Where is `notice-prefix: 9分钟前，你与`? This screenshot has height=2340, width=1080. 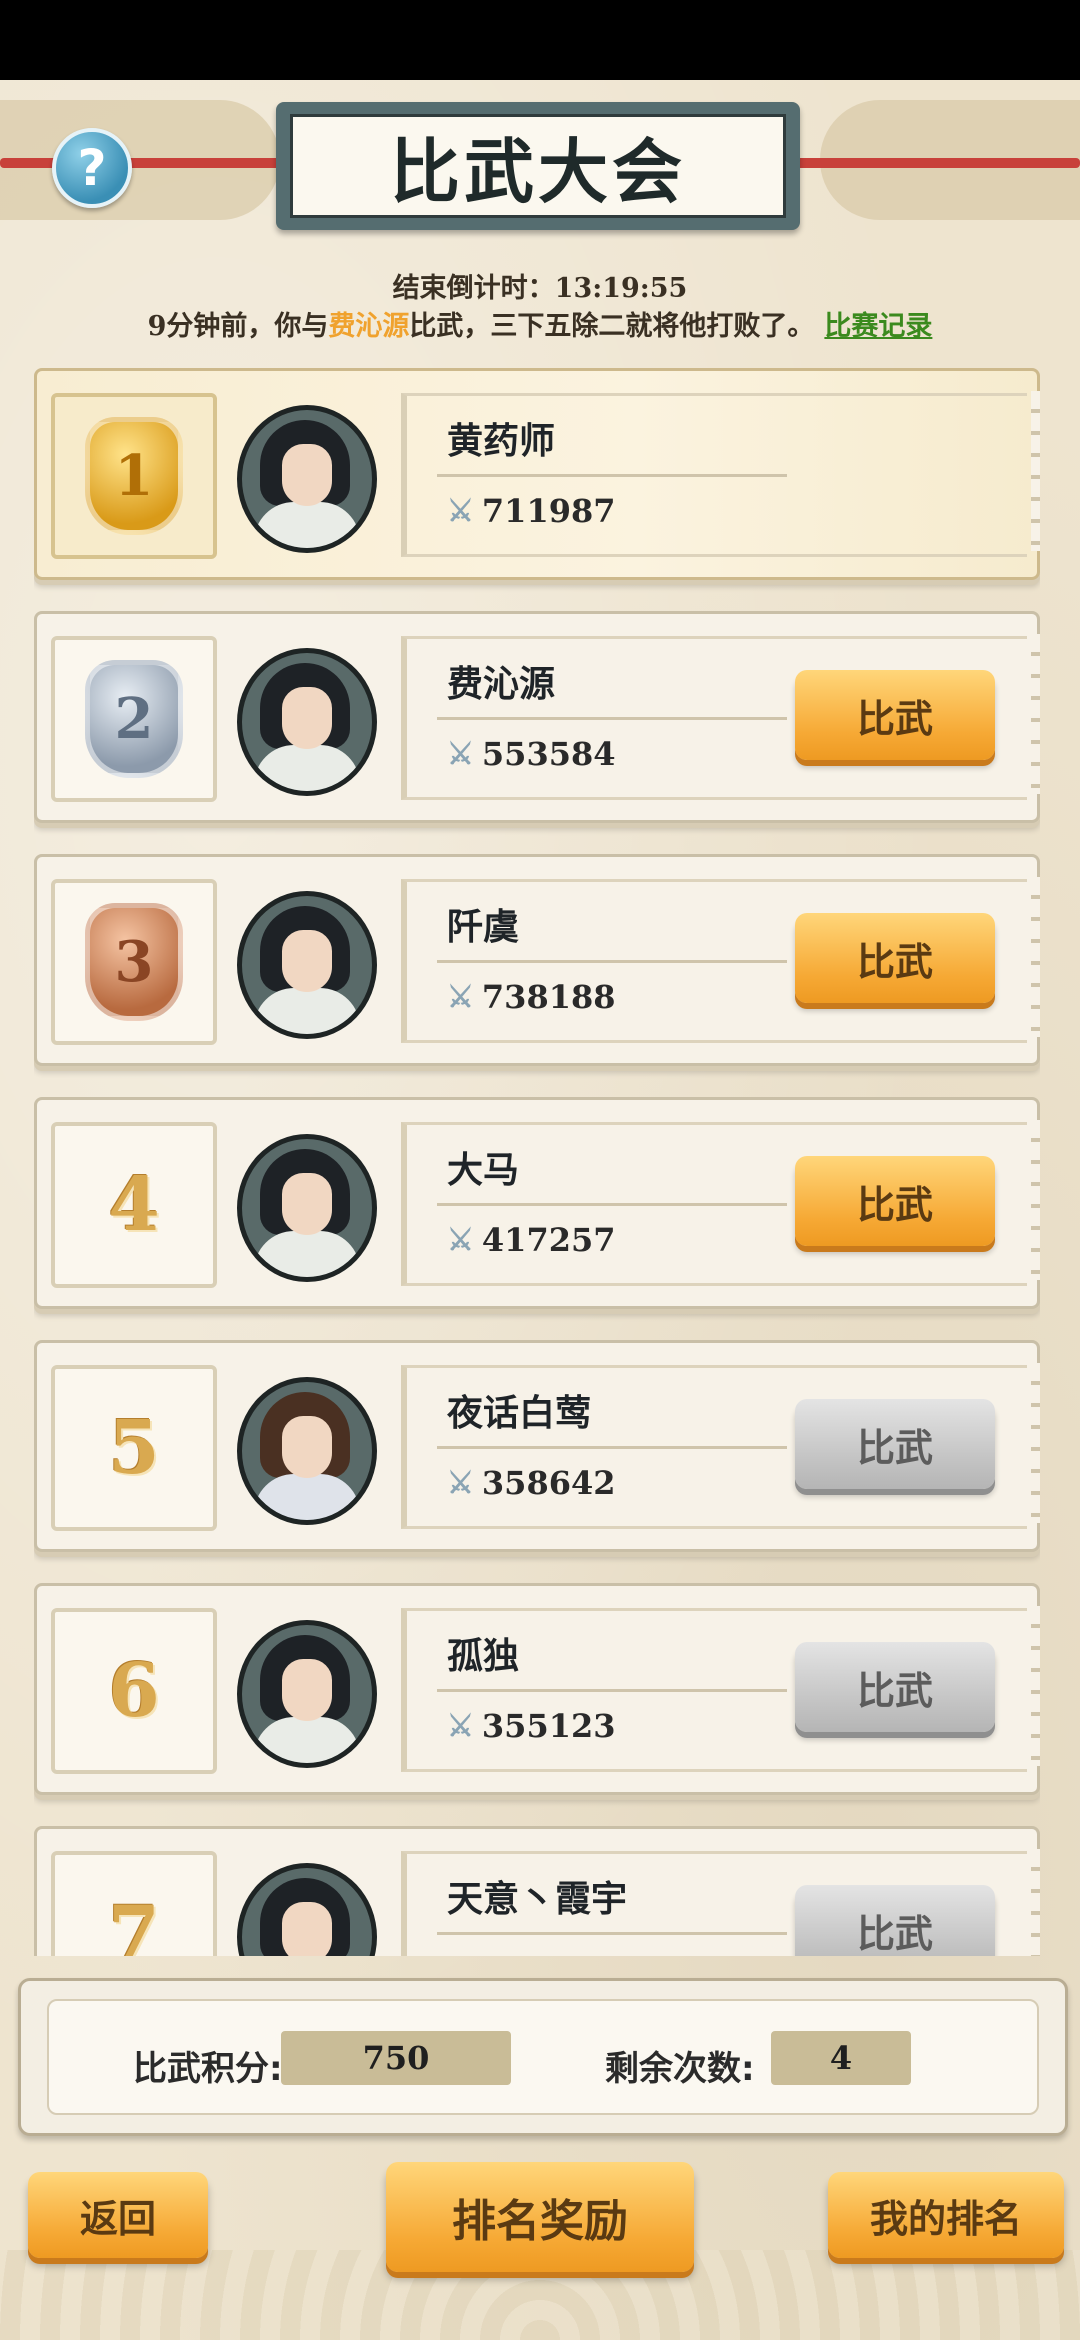
notice-prefix: 9分钟前，你与 is located at coordinates (238, 326).